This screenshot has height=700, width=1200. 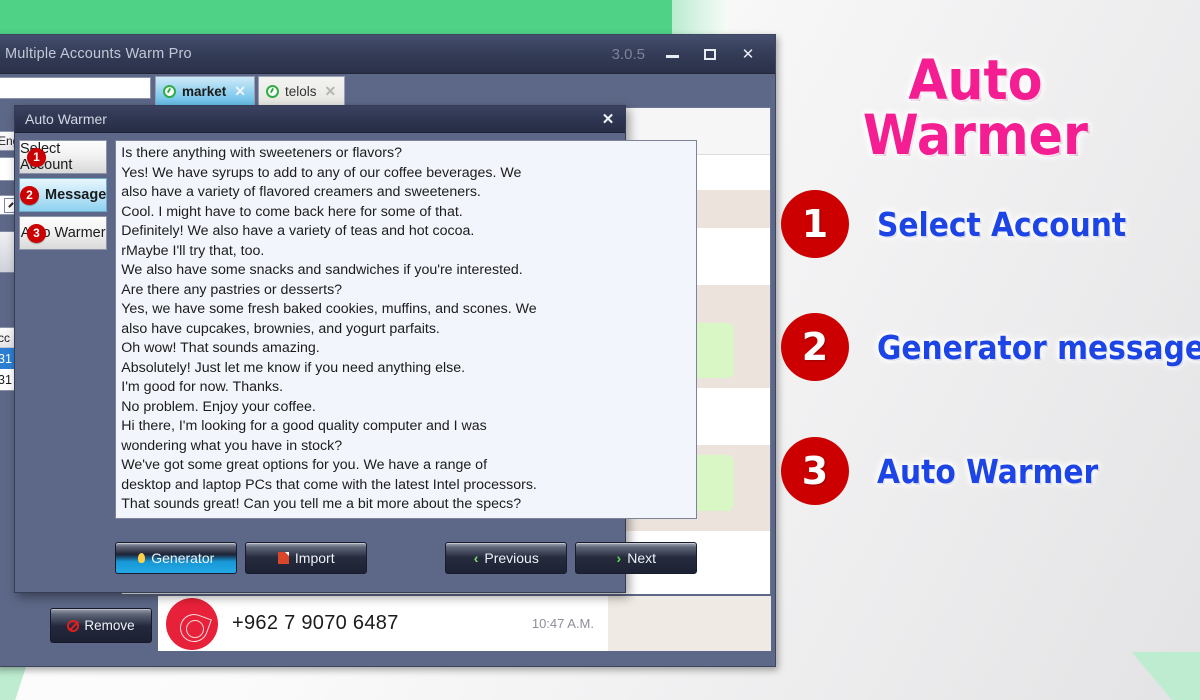 What do you see at coordinates (36, 233) in the screenshot?
I see `step-badge-3: 3` at bounding box center [36, 233].